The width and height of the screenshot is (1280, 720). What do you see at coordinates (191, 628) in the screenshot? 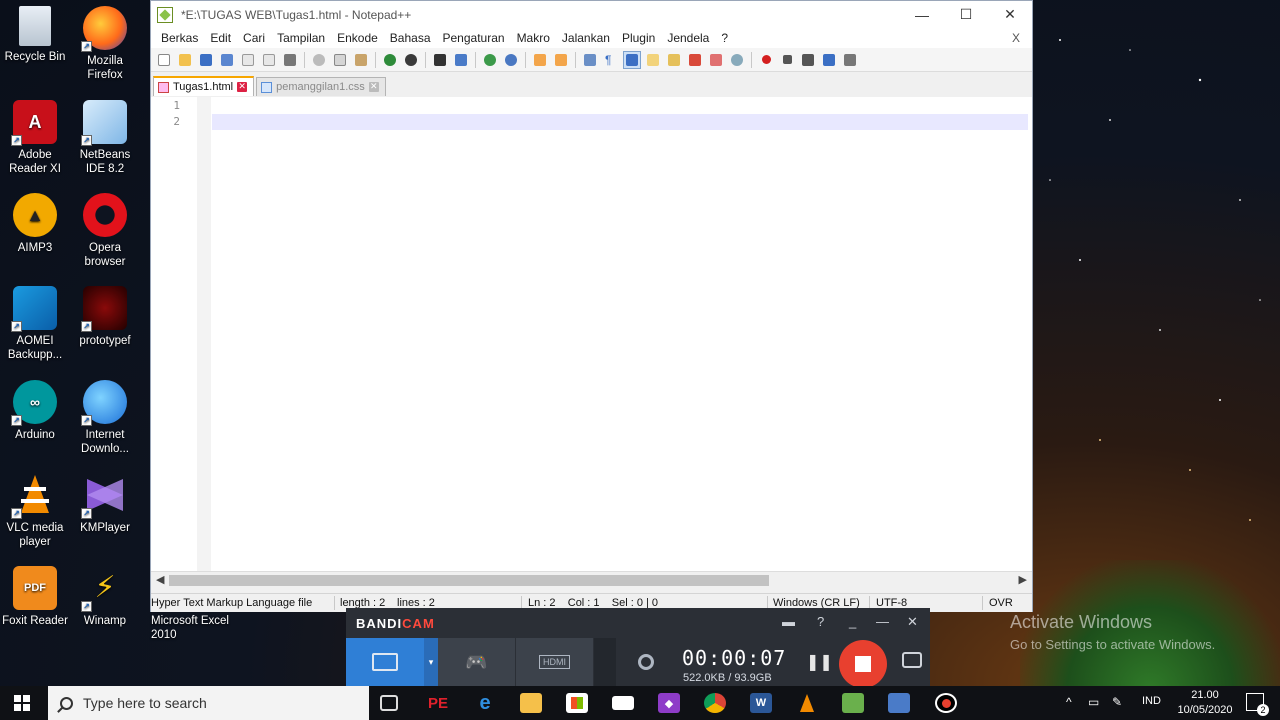
I see `desktop-icon-excel-label: Microsoft Excel 2010` at bounding box center [191, 628].